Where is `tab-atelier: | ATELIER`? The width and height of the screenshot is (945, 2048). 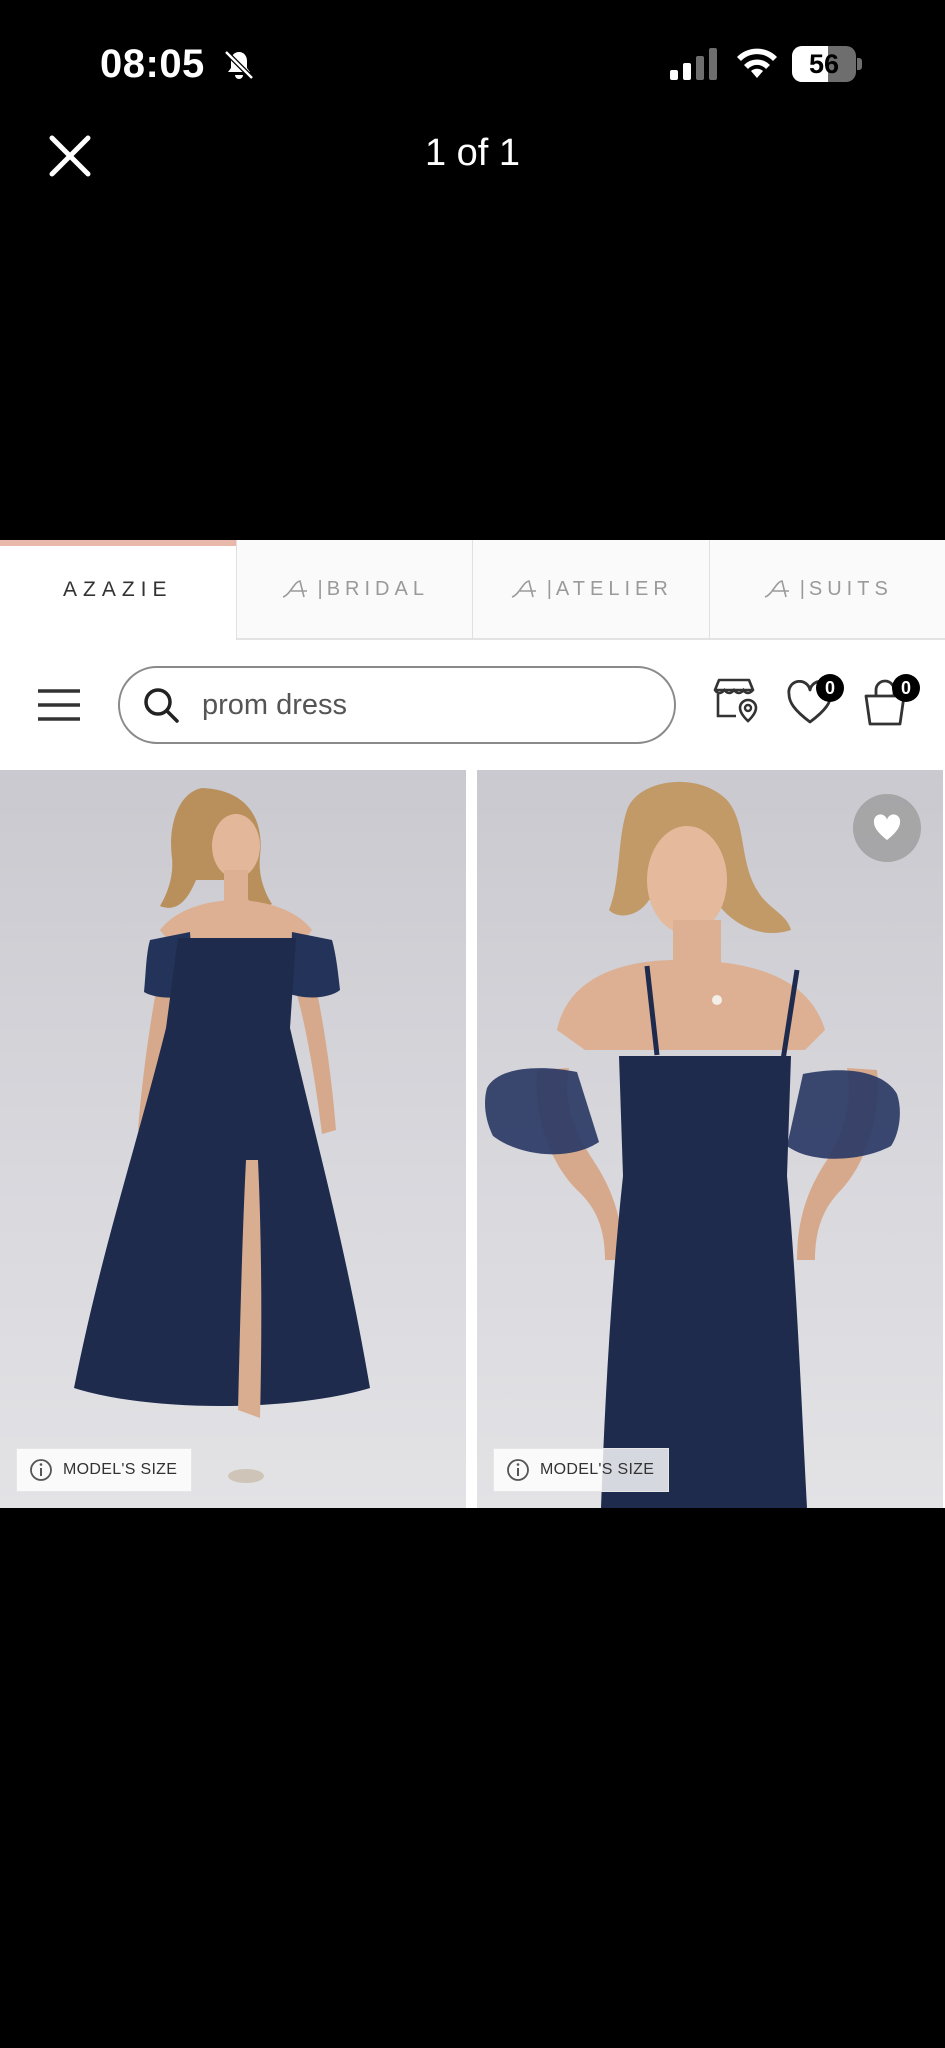
tab-atelier: | ATELIER is located at coordinates (591, 590).